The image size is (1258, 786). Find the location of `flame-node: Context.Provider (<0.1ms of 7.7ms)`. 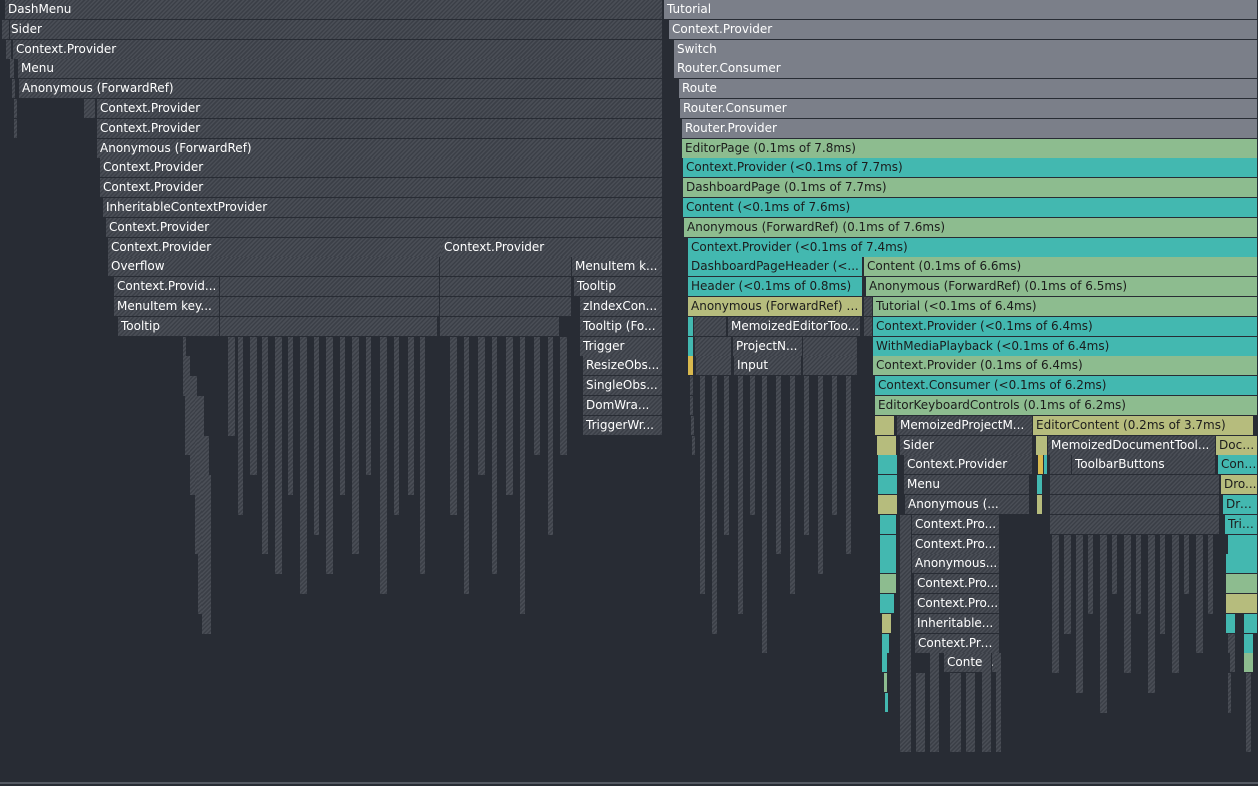

flame-node: Context.Provider (<0.1ms of 7.7ms) is located at coordinates (970, 168).